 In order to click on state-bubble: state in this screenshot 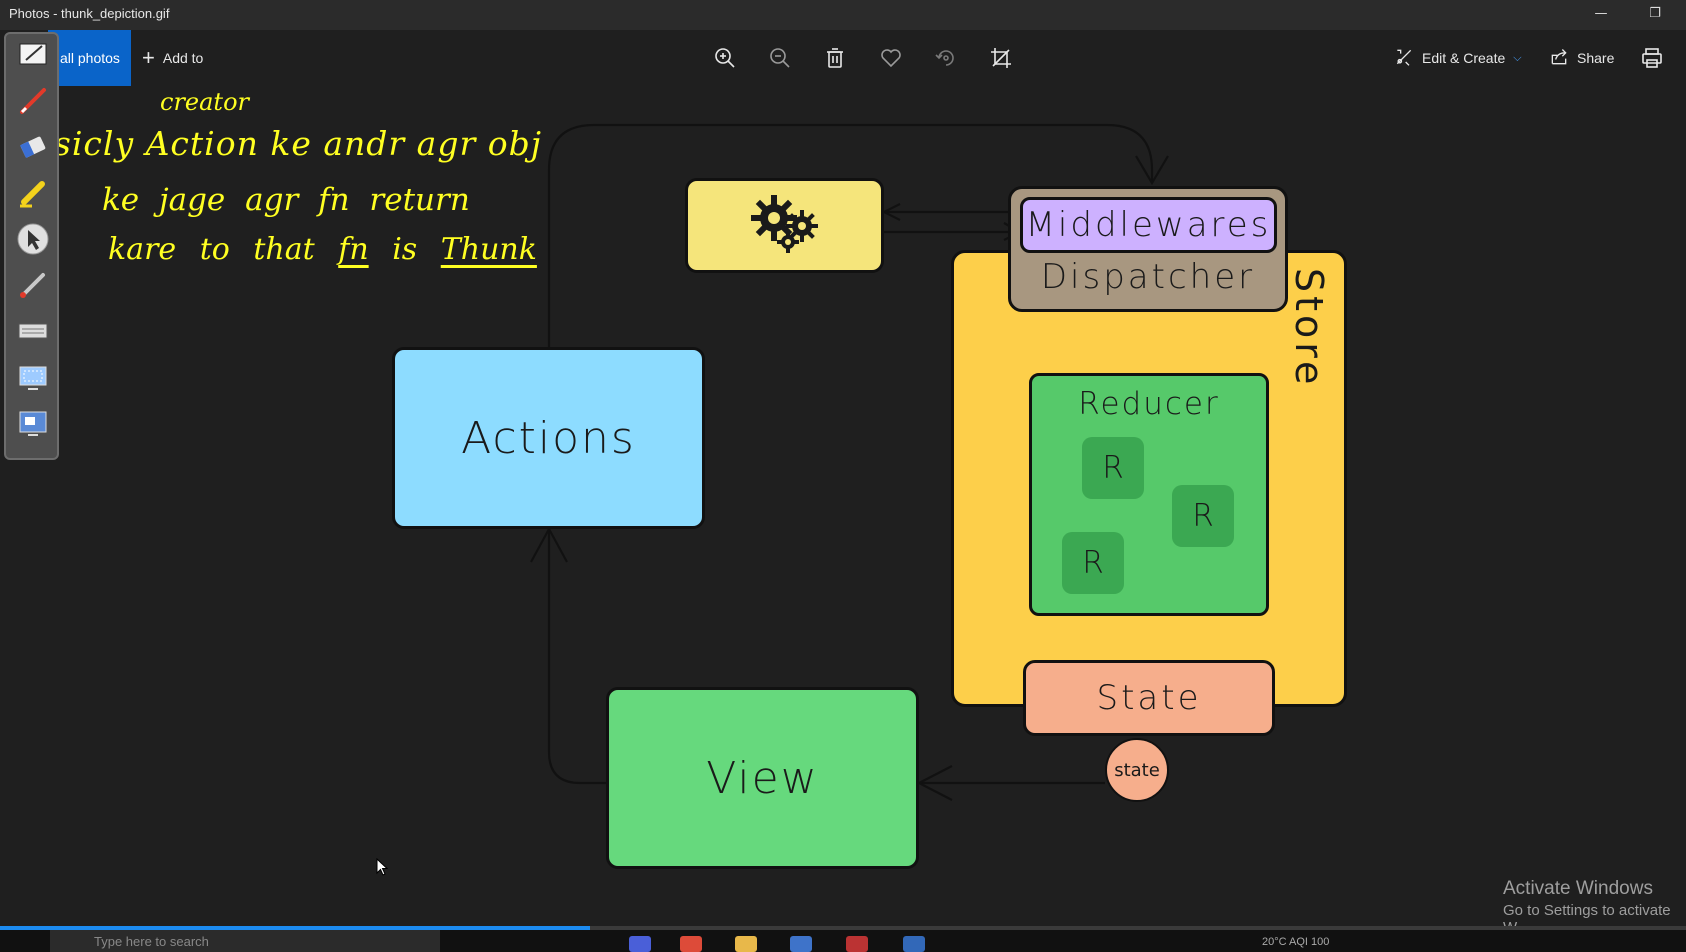, I will do `click(1137, 770)`.